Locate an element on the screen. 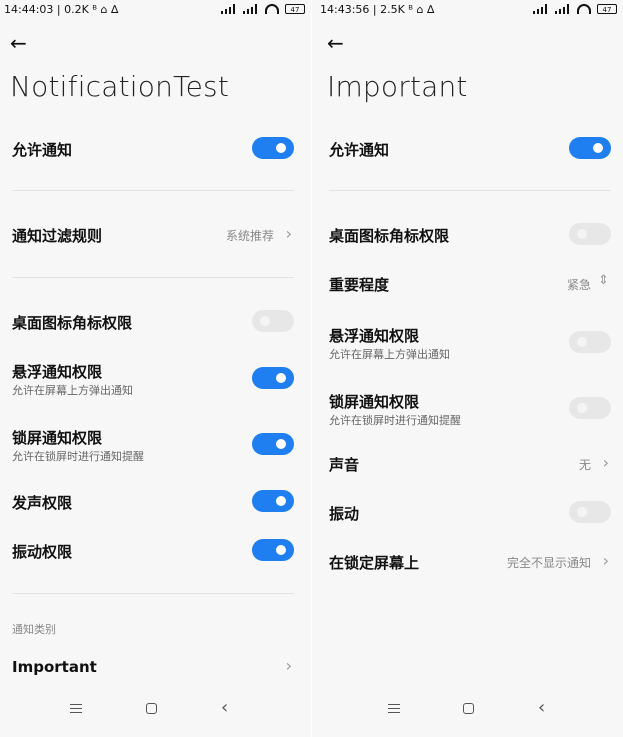  sound-permission-row: 发声权限 is located at coordinates (153, 502).